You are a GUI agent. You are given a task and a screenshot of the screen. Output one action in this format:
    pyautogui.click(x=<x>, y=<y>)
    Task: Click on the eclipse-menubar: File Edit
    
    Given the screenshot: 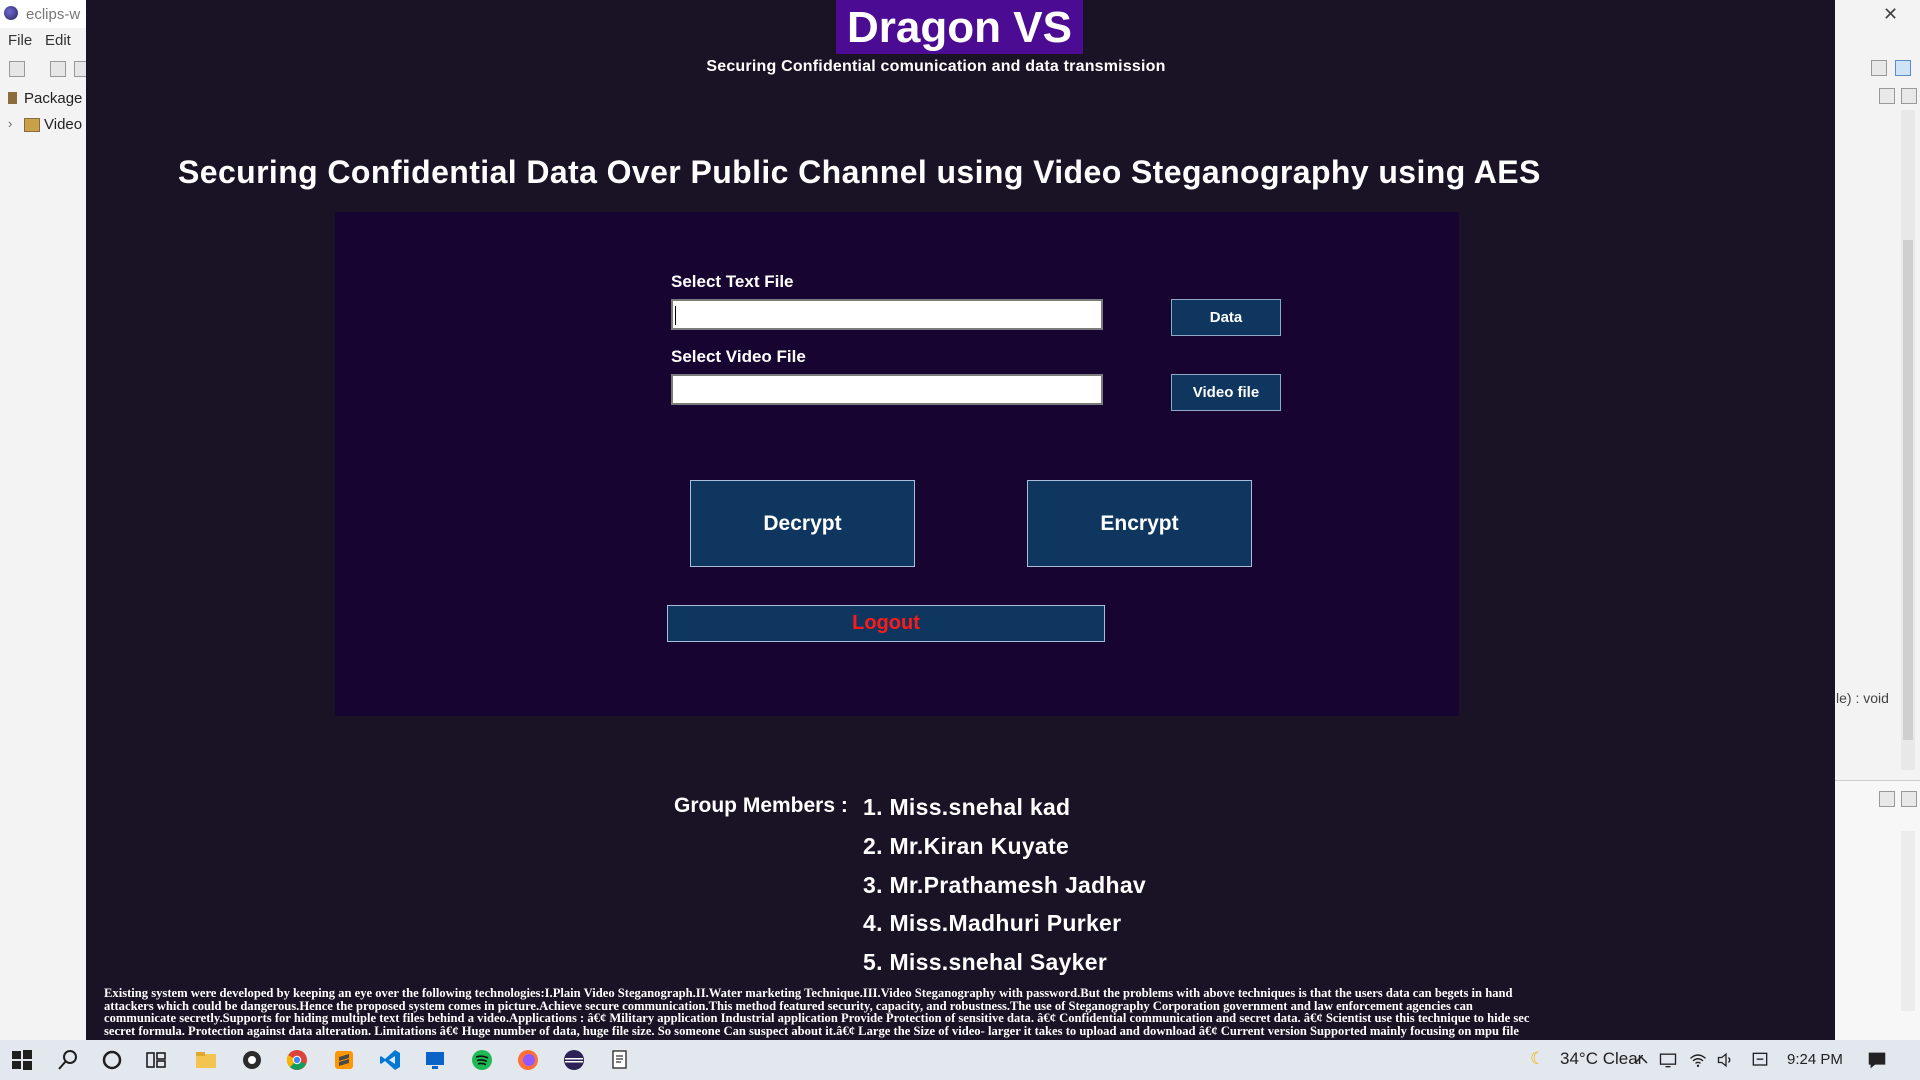 What is the action you would take?
    pyautogui.click(x=43, y=41)
    